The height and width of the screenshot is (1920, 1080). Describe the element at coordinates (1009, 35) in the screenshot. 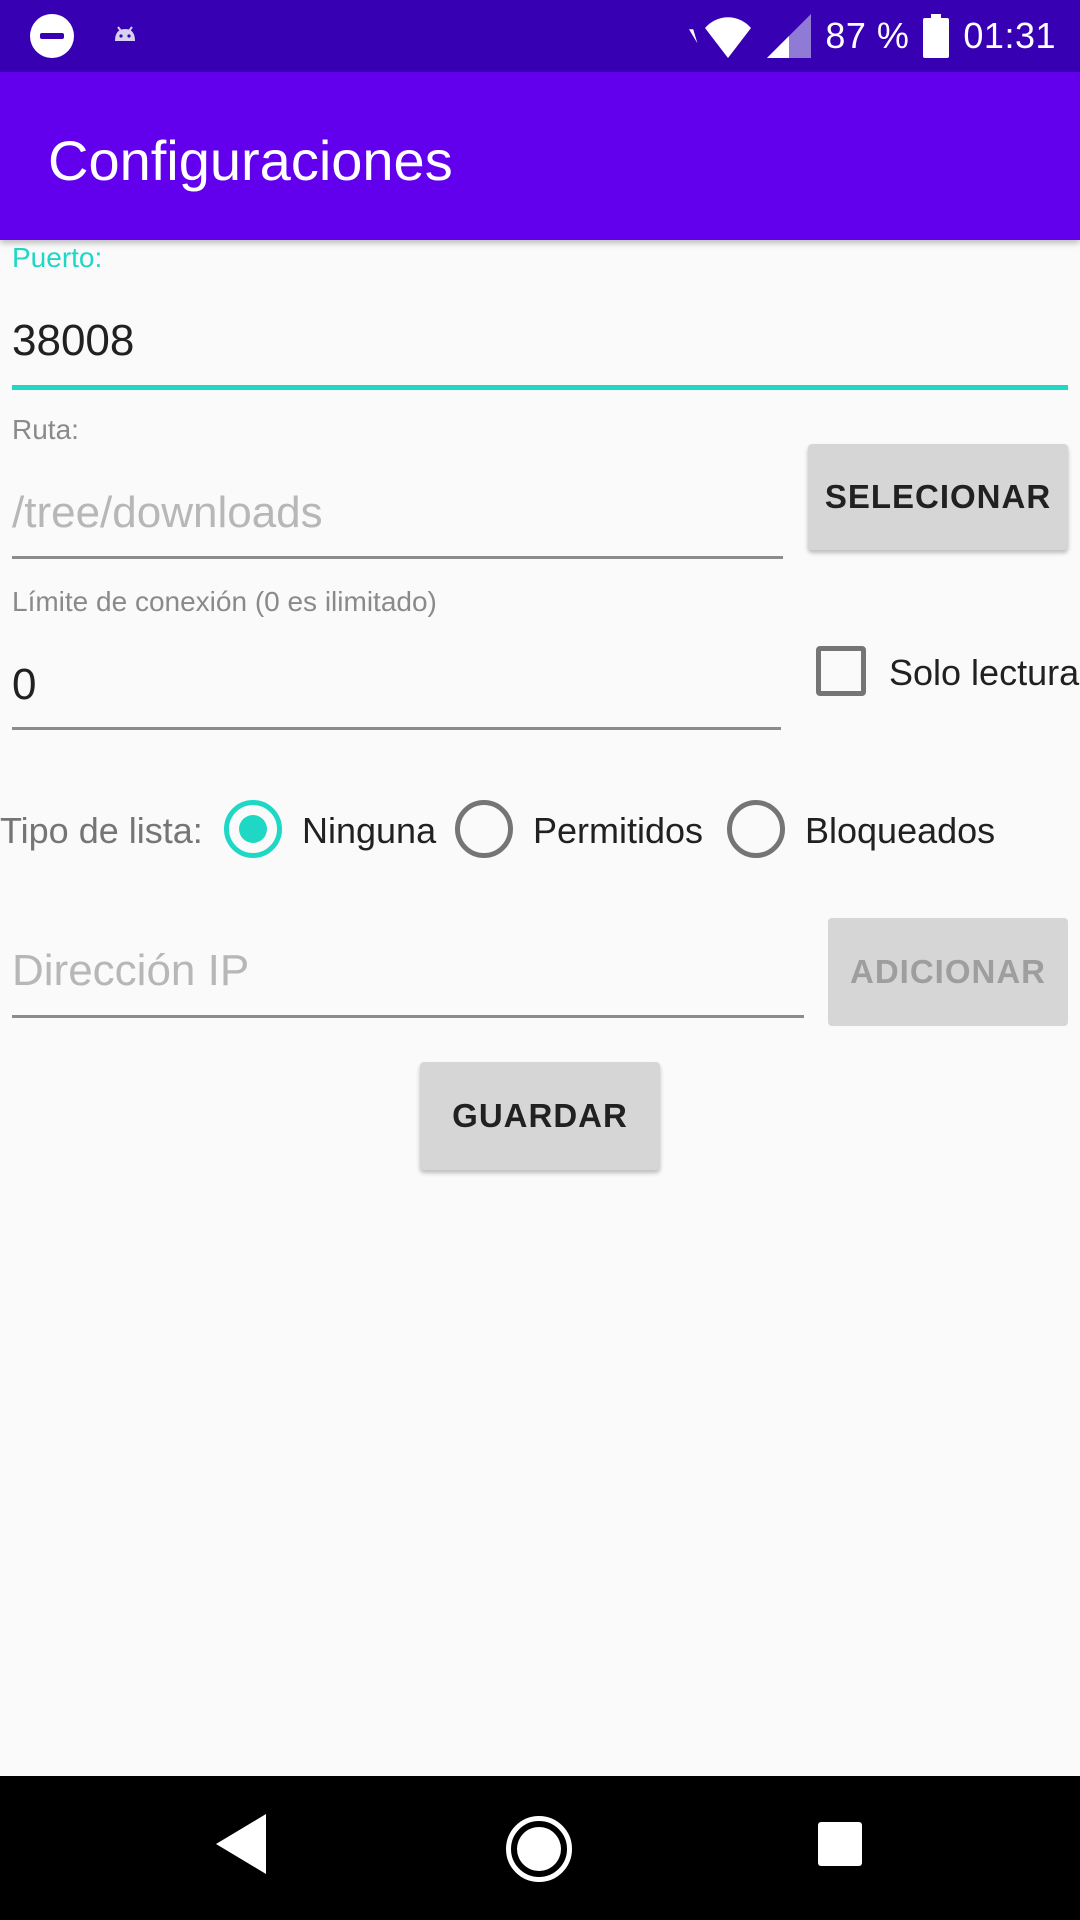

I see `clock: 01:31` at that location.